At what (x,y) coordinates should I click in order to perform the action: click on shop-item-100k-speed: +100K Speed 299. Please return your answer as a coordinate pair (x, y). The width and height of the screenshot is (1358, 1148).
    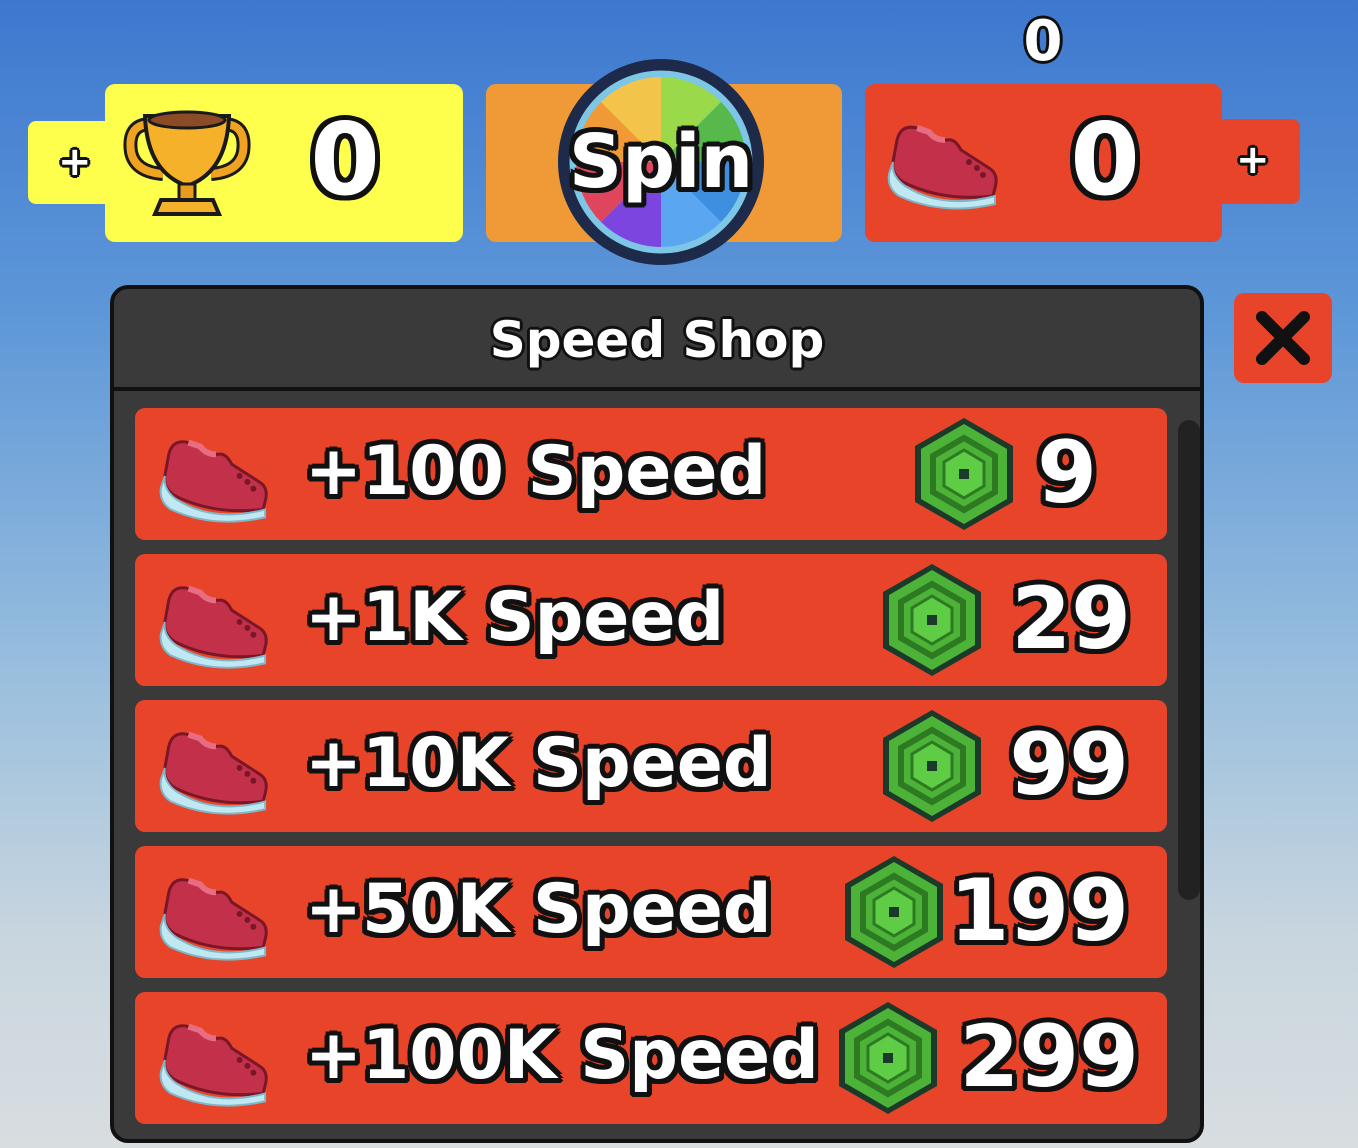
    Looking at the image, I should click on (651, 1058).